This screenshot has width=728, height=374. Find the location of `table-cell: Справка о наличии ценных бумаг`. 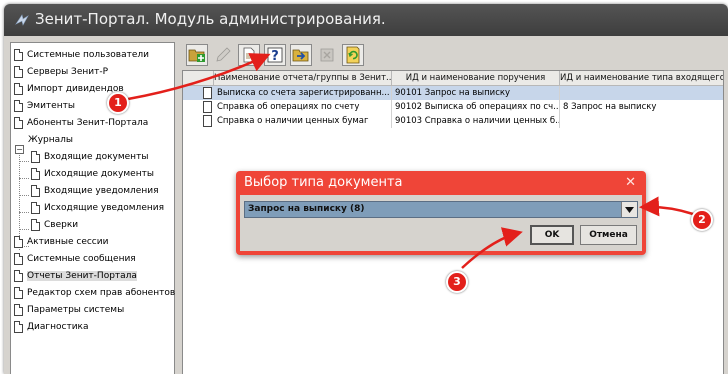

table-cell: Справка о наличии ценных бумаг is located at coordinates (303, 121).